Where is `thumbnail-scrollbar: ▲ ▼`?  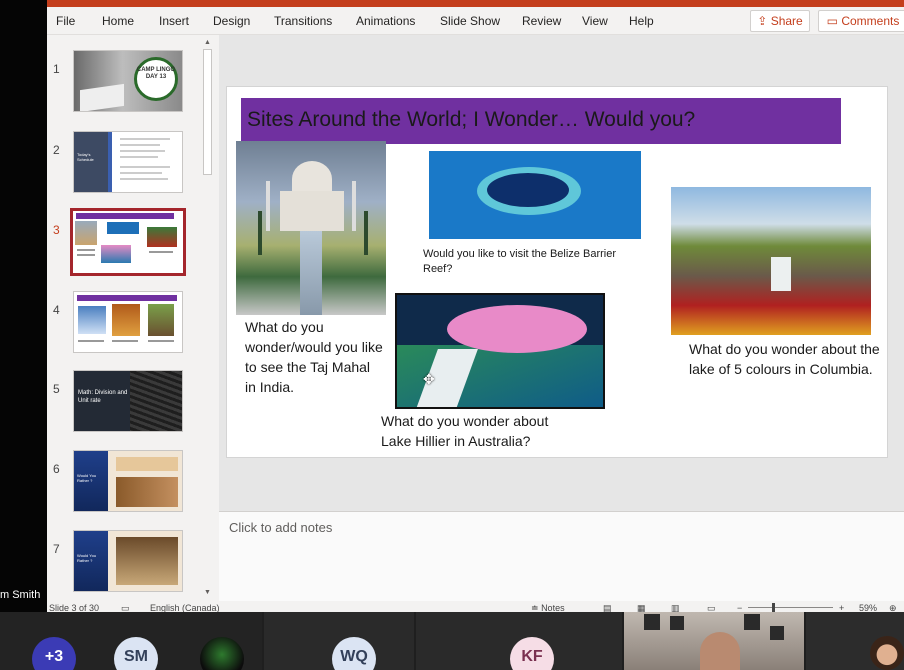
thumbnail-scrollbar: ▲ ▼ is located at coordinates (207, 318).